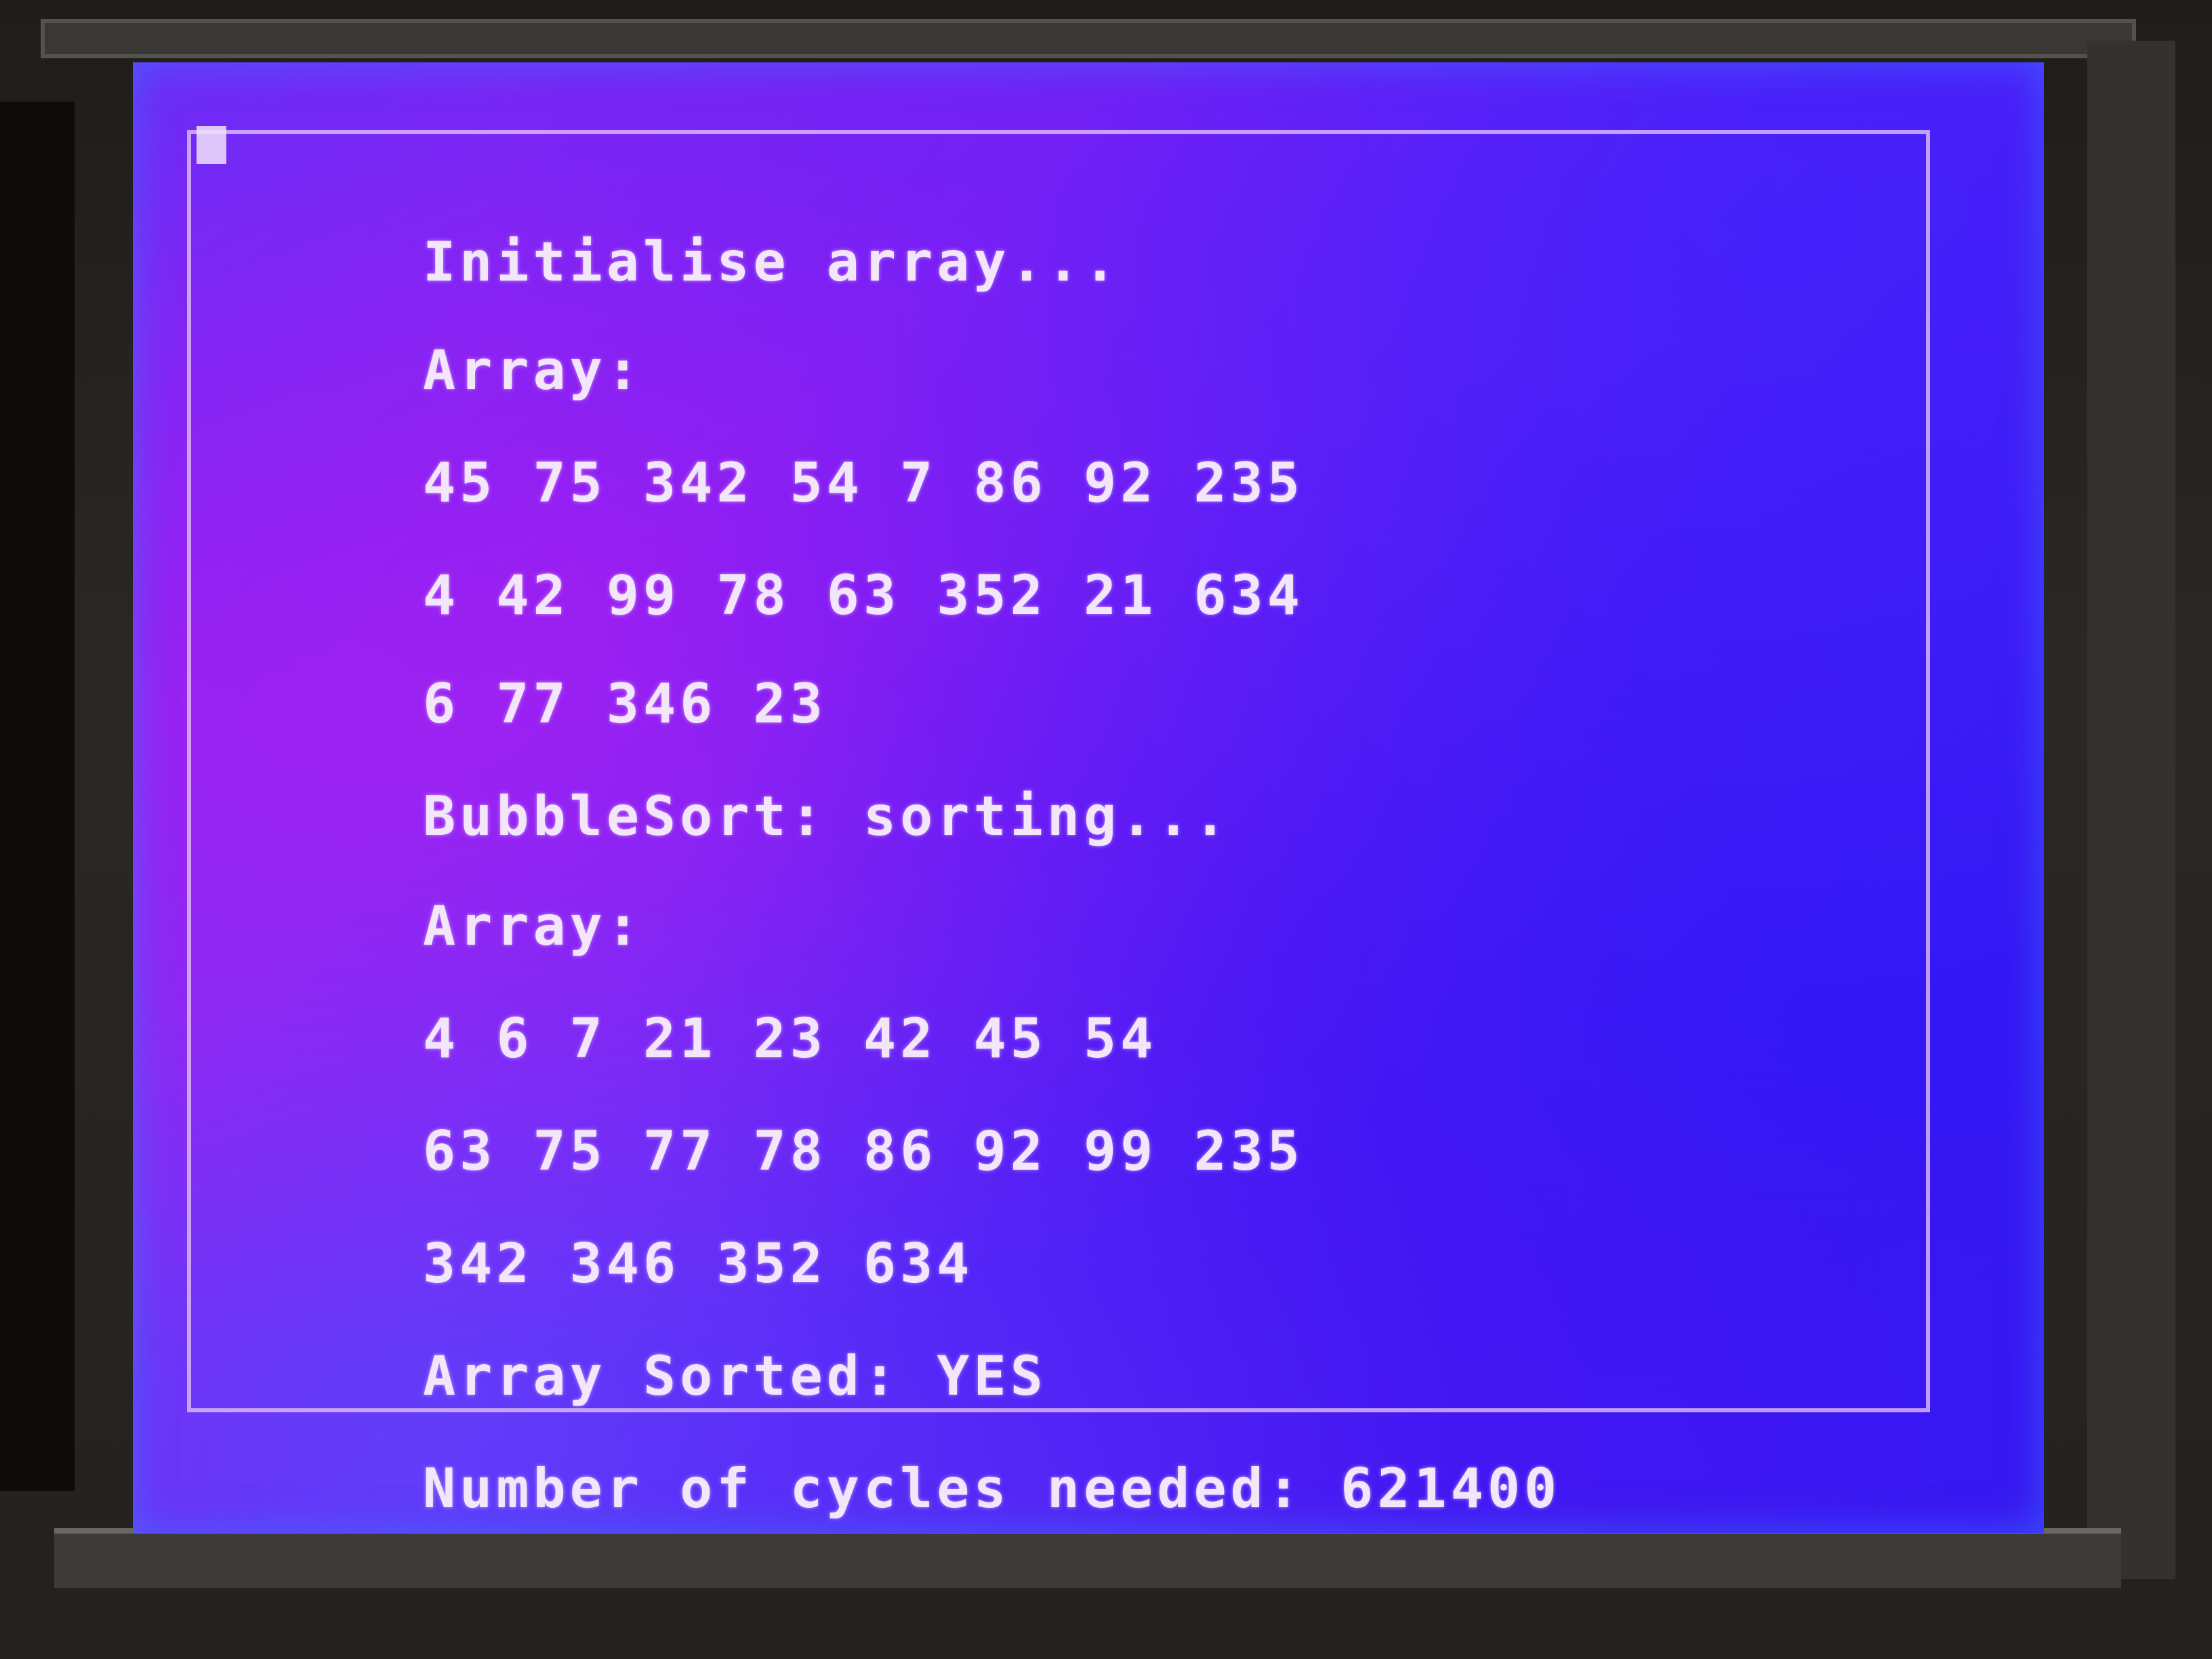 The height and width of the screenshot is (1659, 2212). Describe the element at coordinates (2131, 810) in the screenshot. I see `bezel-right-edge` at that location.